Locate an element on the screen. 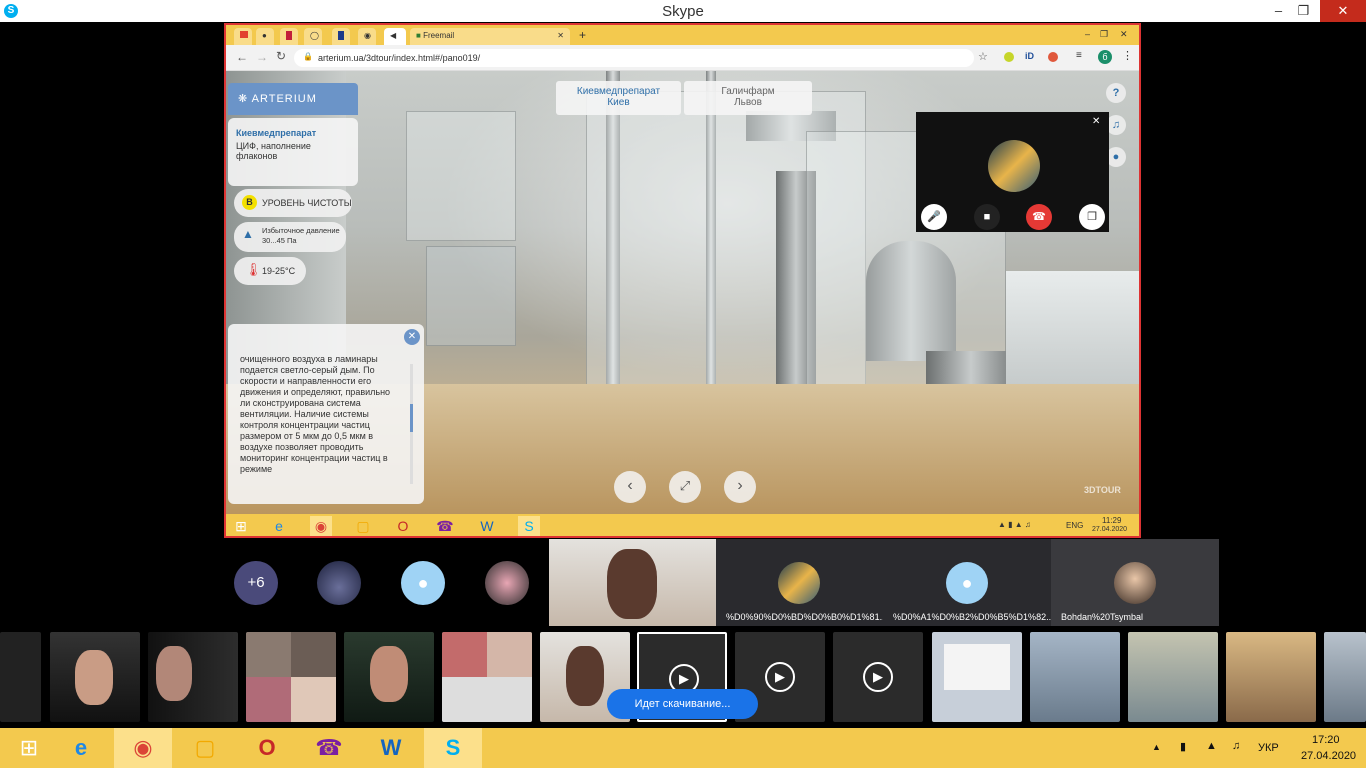  reading-list-icon: ≡ is located at coordinates (1079, 55).